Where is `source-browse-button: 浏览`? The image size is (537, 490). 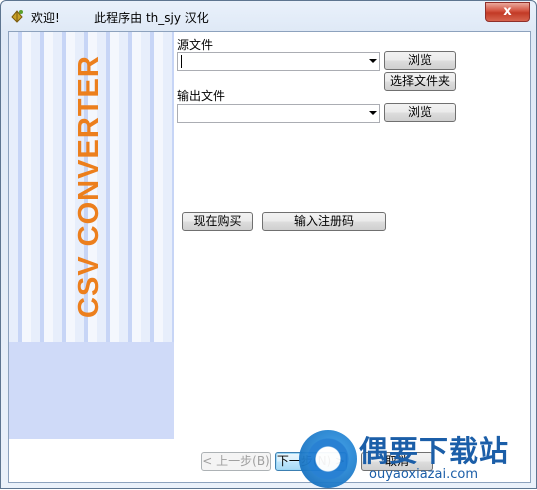 source-browse-button: 浏览 is located at coordinates (420, 60).